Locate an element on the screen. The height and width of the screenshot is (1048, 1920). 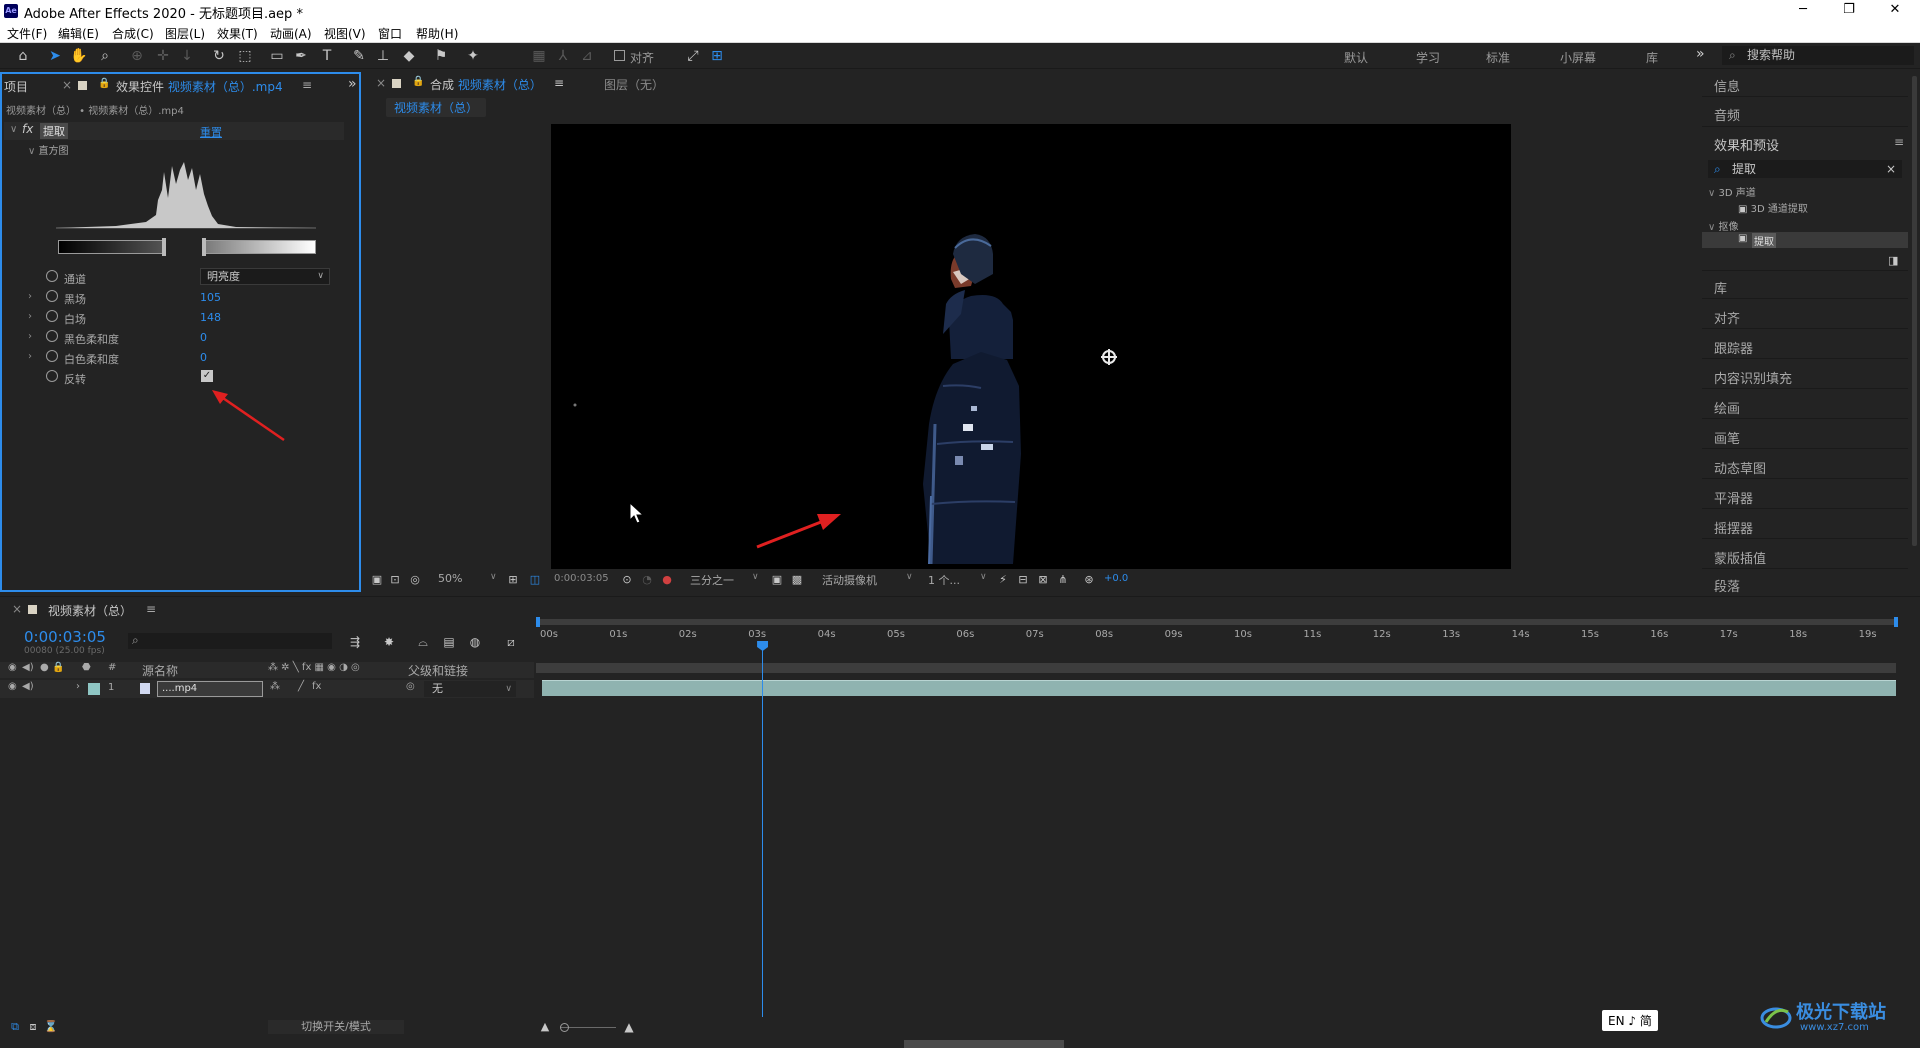
render-time-icon: ⌛ is located at coordinates (51, 1027).